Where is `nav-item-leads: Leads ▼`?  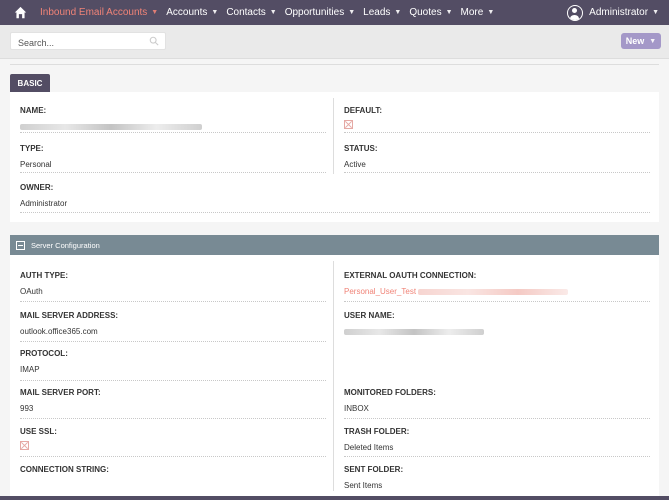 nav-item-leads: Leads ▼ is located at coordinates (382, 12).